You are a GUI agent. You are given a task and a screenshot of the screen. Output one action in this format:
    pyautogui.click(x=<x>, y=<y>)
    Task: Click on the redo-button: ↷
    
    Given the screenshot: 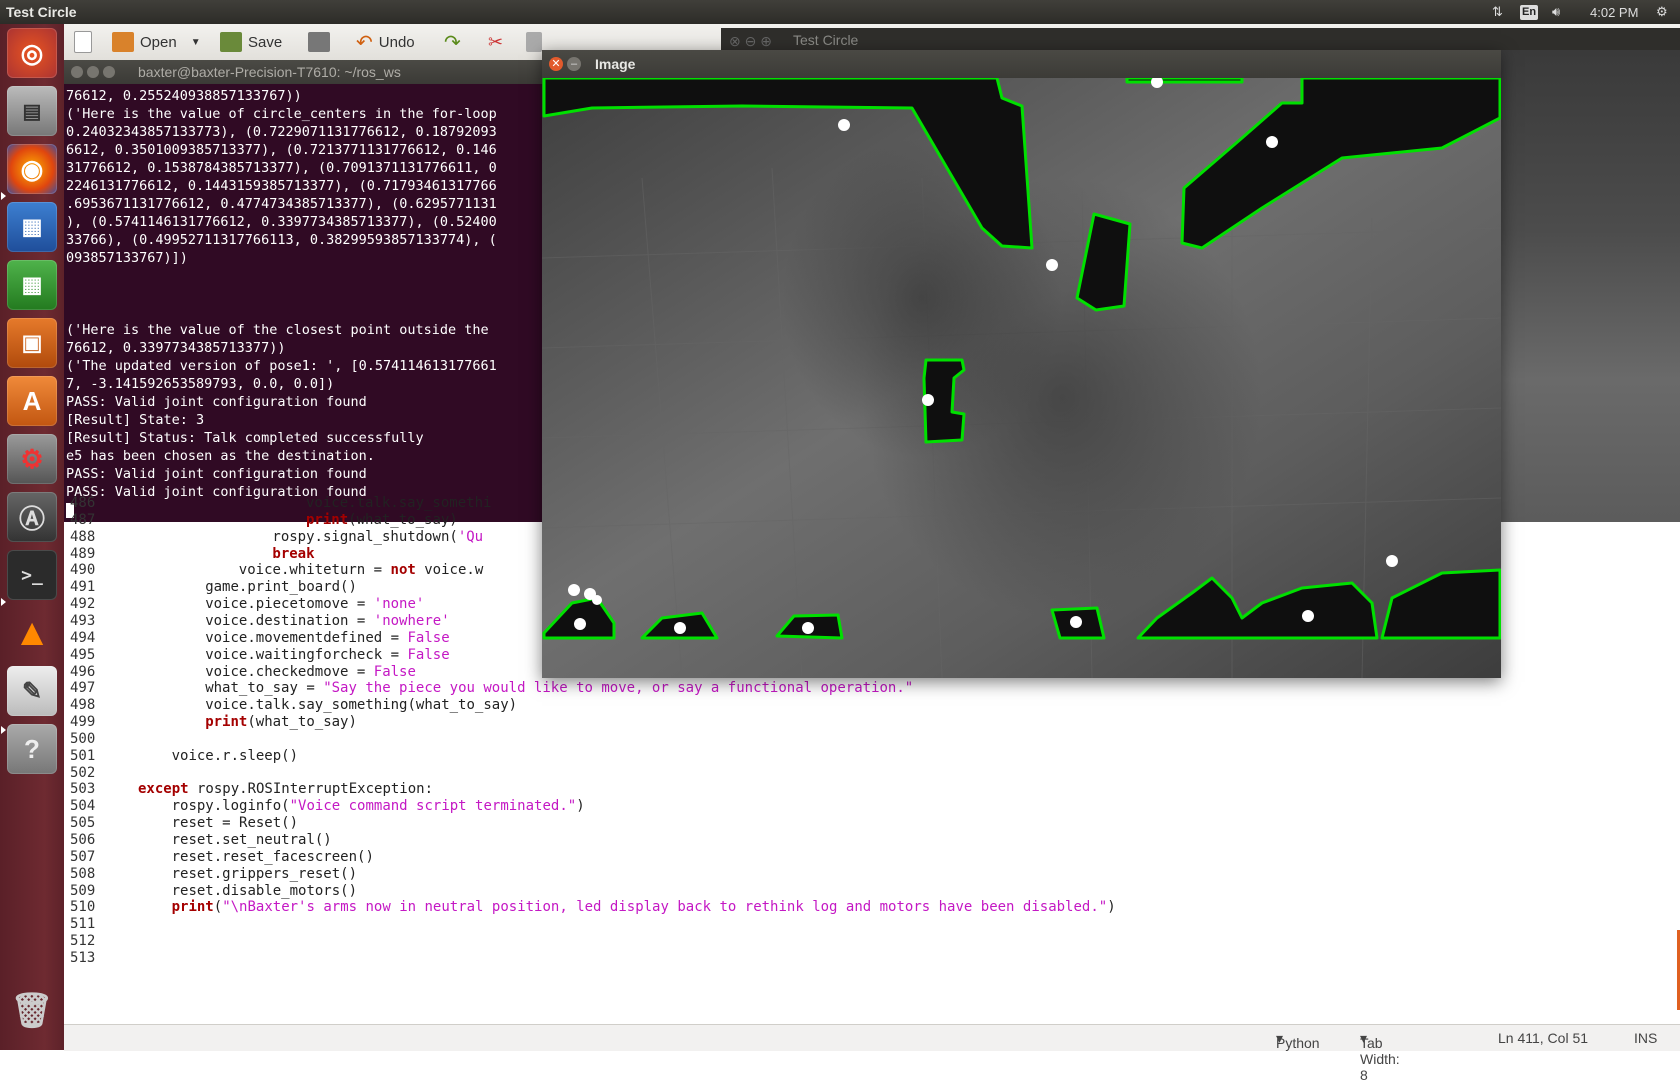 What is the action you would take?
    pyautogui.click(x=452, y=42)
    